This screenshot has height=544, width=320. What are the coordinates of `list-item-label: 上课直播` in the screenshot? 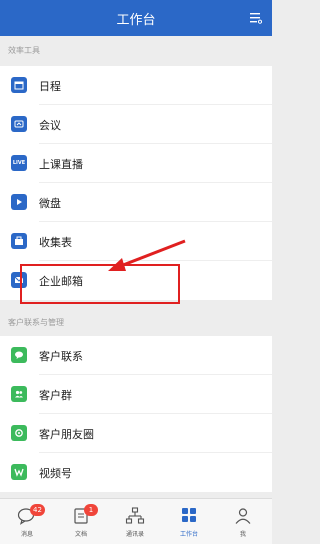 It's located at (61, 164).